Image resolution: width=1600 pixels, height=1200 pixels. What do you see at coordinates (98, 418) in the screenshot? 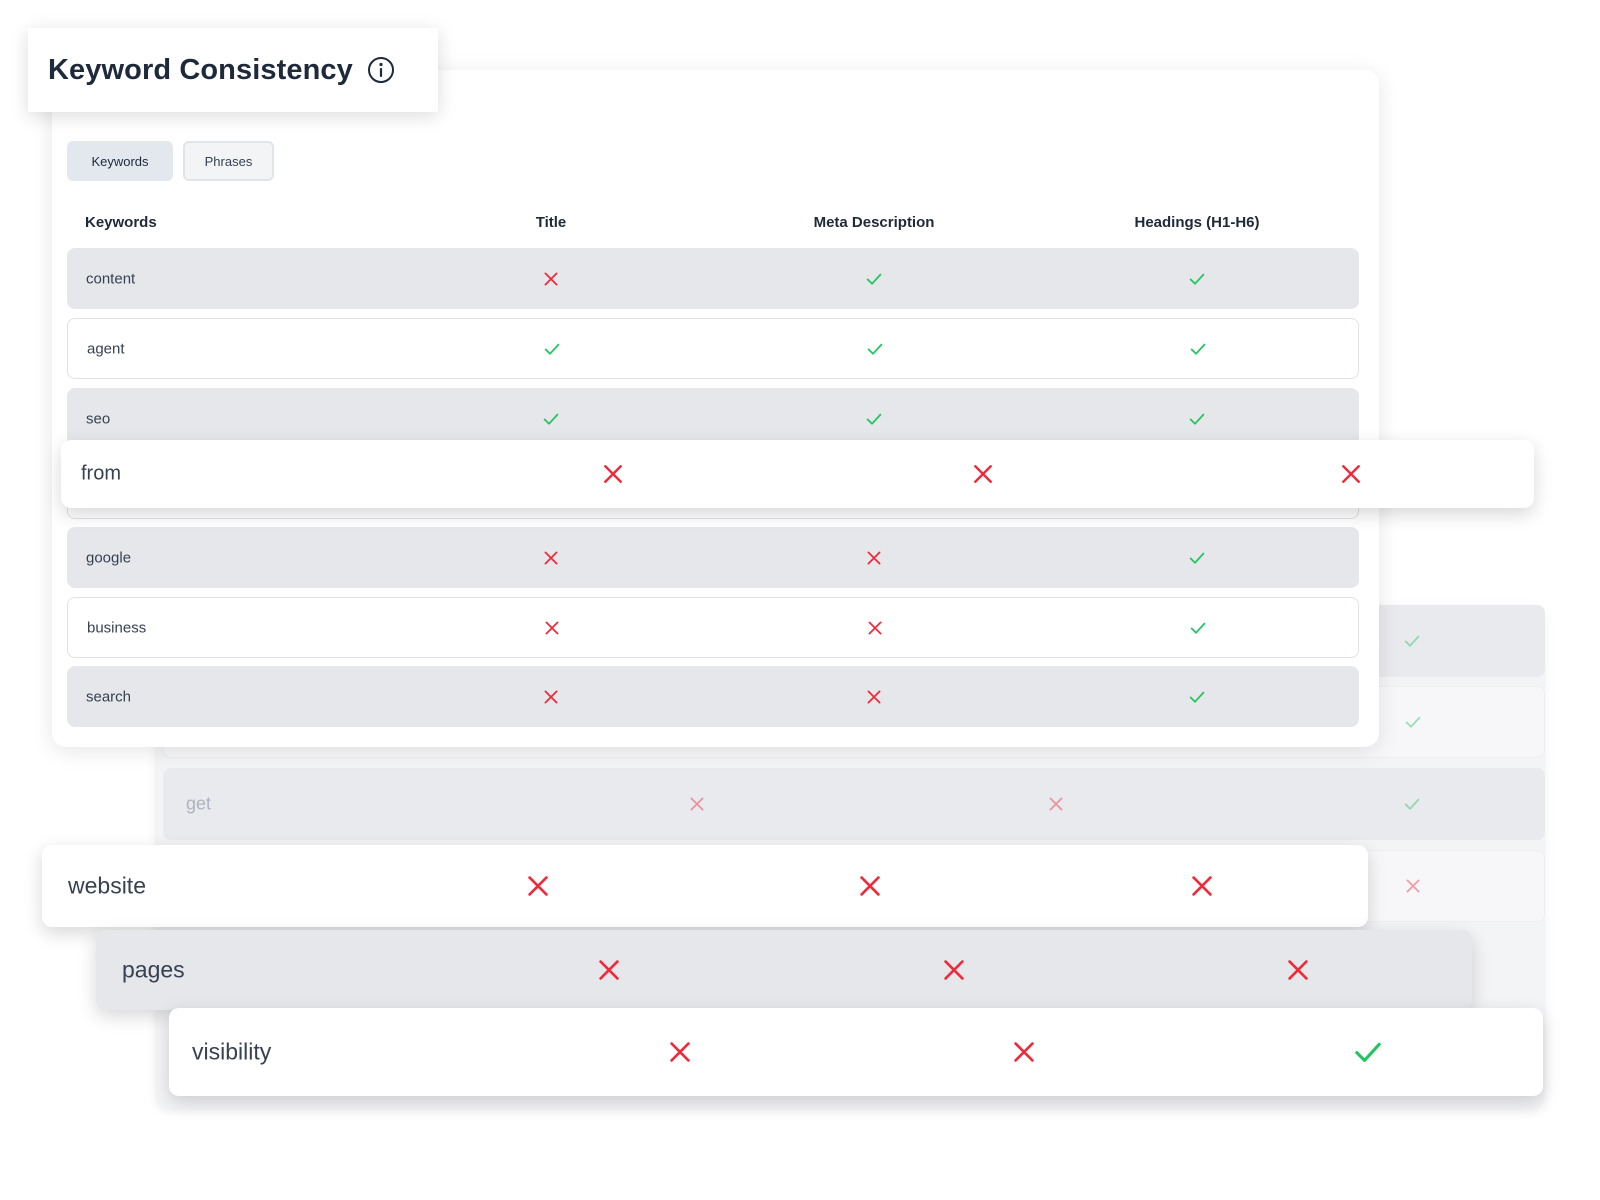
I see `keyword-cell: seo` at bounding box center [98, 418].